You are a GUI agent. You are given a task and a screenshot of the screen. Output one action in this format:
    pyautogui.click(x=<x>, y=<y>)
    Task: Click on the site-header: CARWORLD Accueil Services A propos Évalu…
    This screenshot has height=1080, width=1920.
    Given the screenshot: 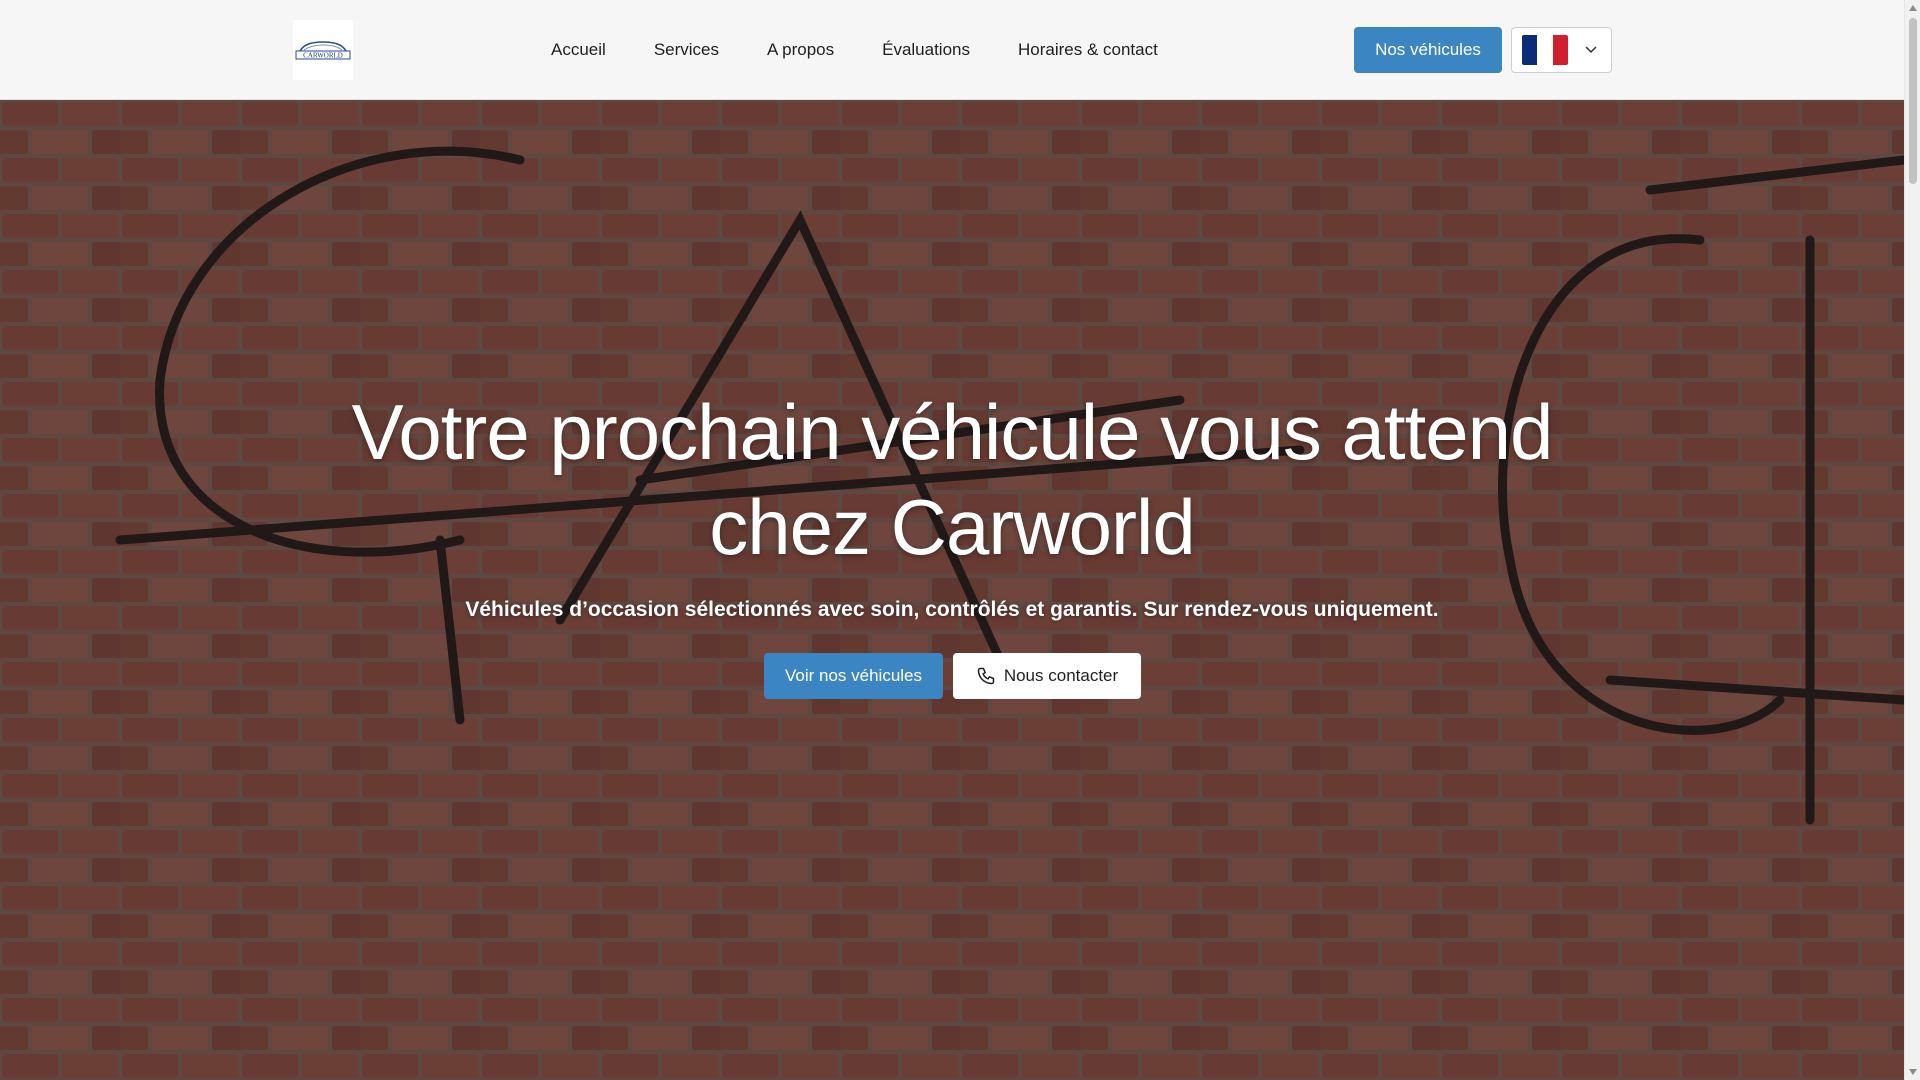 What is the action you would take?
    pyautogui.click(x=952, y=50)
    